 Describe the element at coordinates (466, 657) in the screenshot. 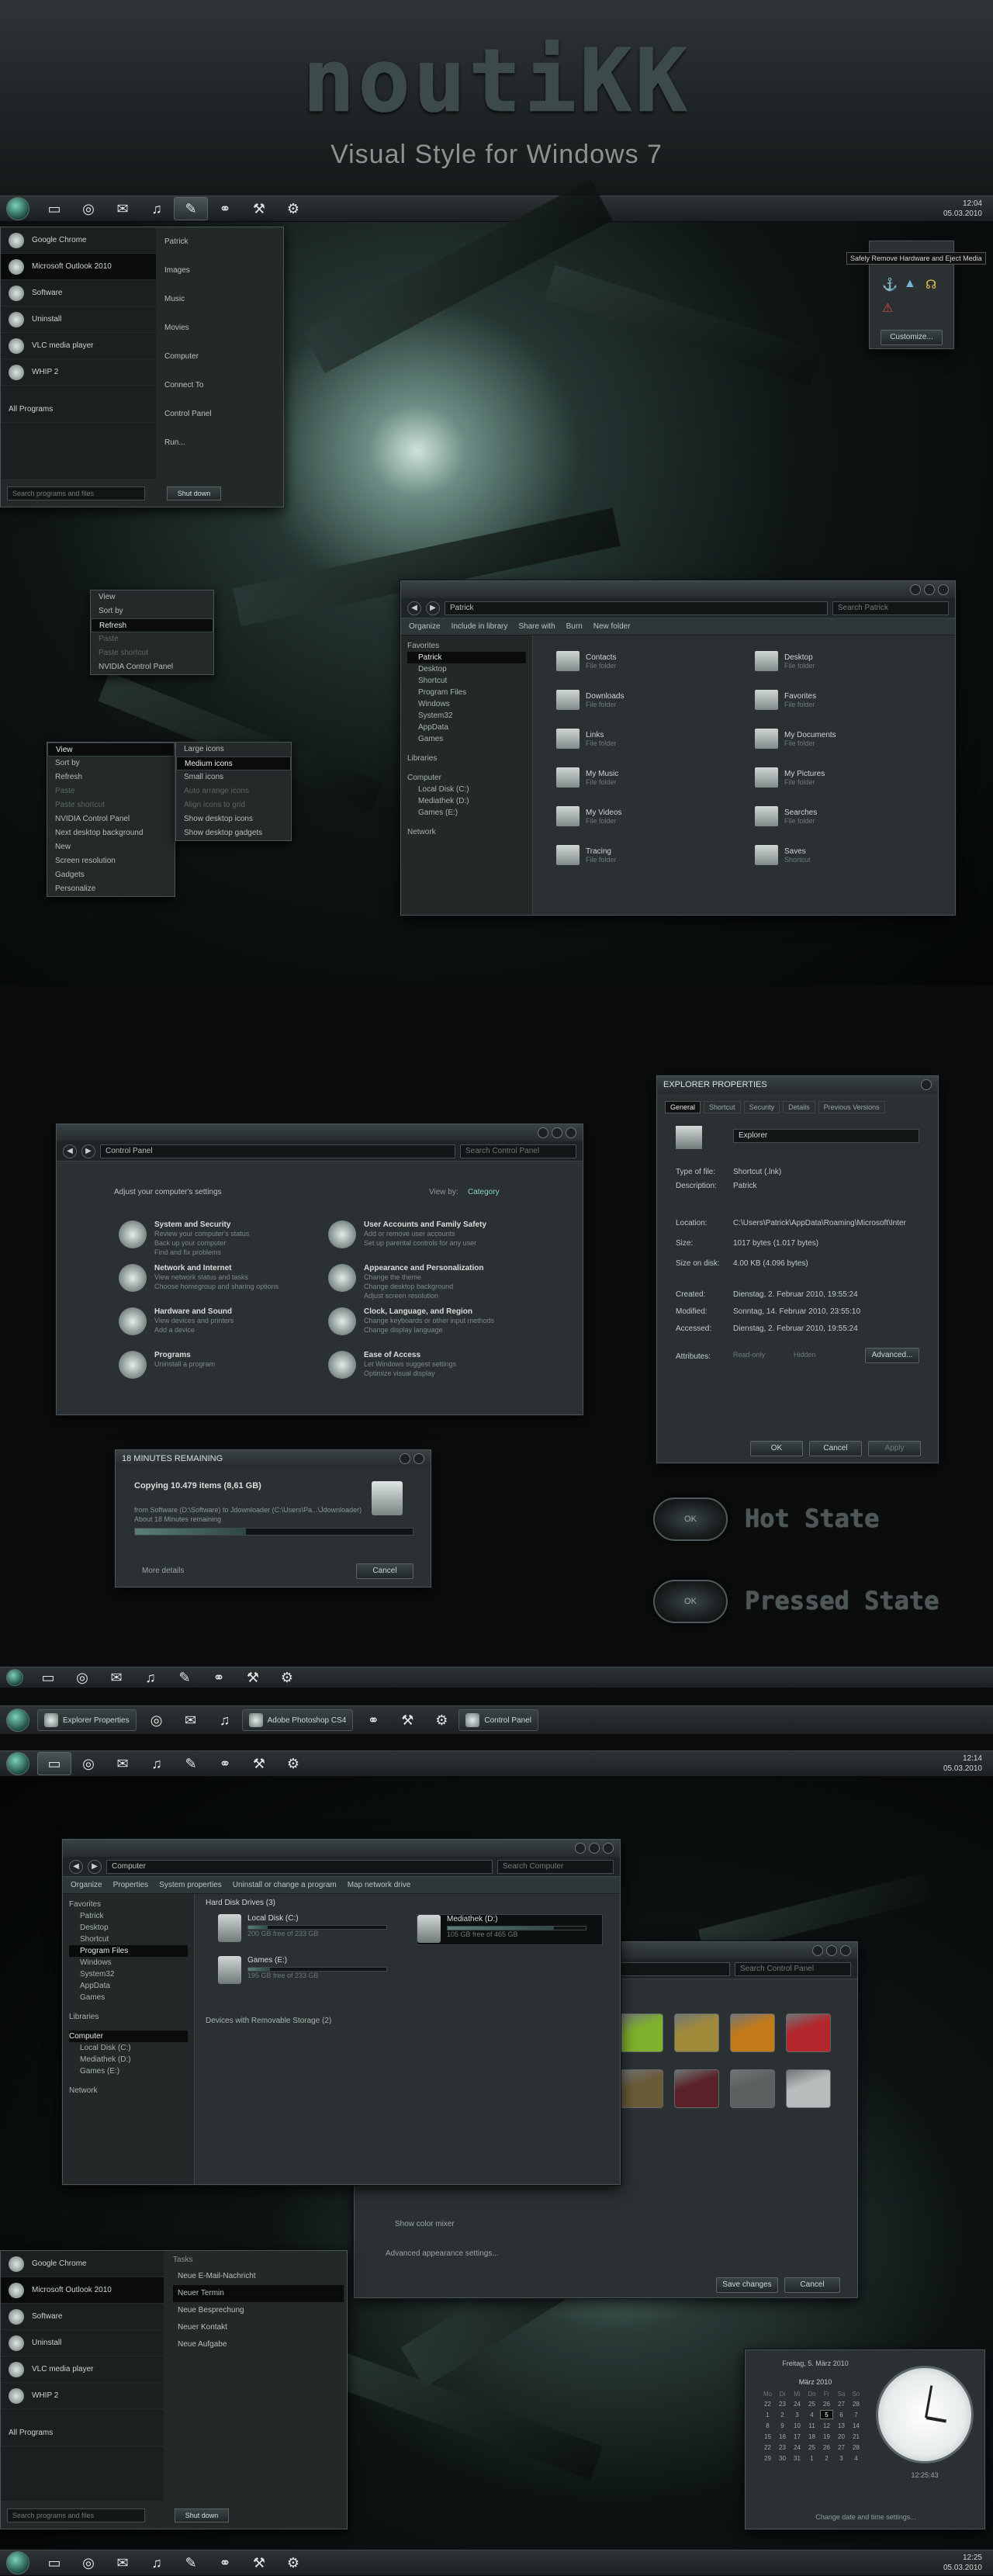

I see `nav-item: Patrick` at that location.